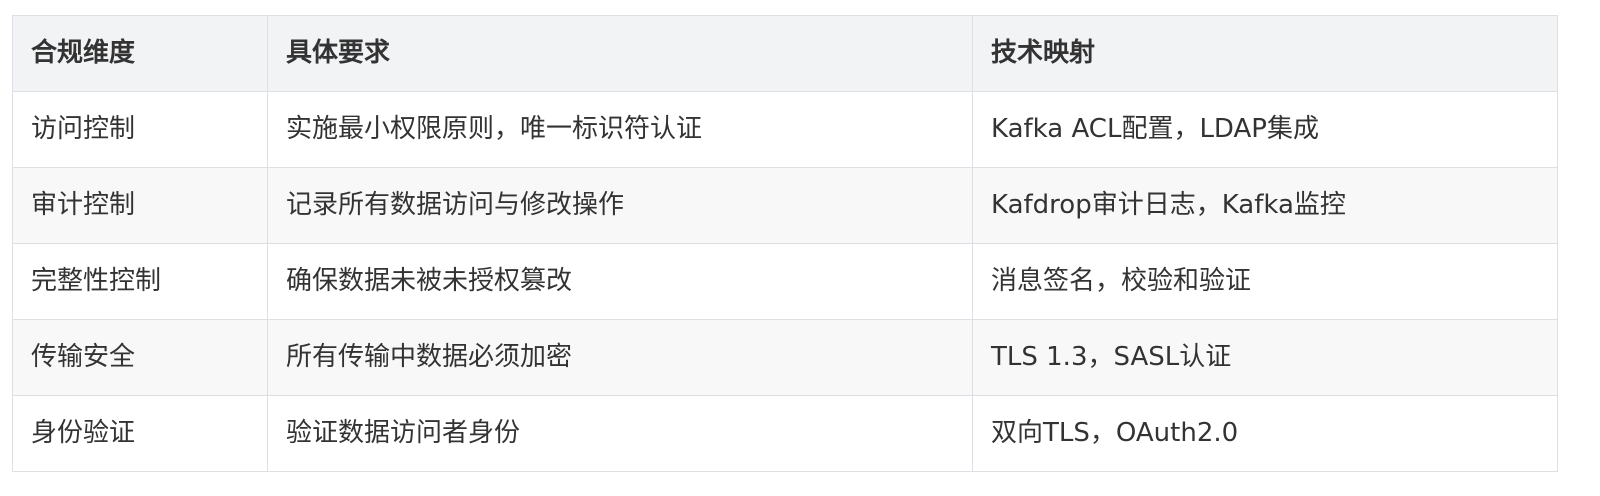 Image resolution: width=1600 pixels, height=496 pixels. I want to click on cell-dimension: 传输安全, so click(140, 357).